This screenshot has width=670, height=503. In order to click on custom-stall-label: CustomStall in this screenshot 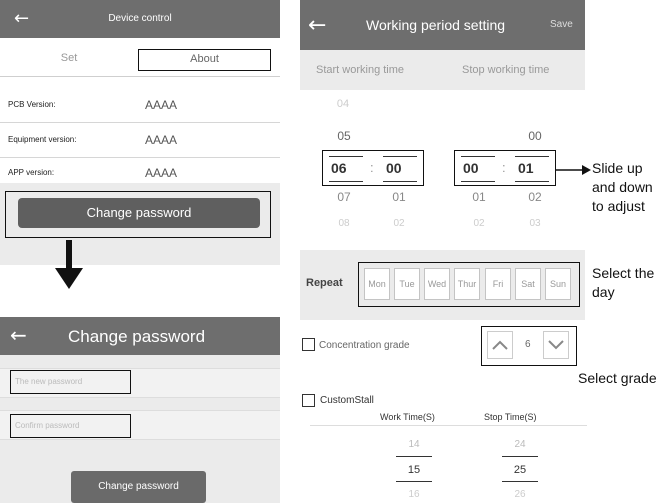, I will do `click(347, 400)`.